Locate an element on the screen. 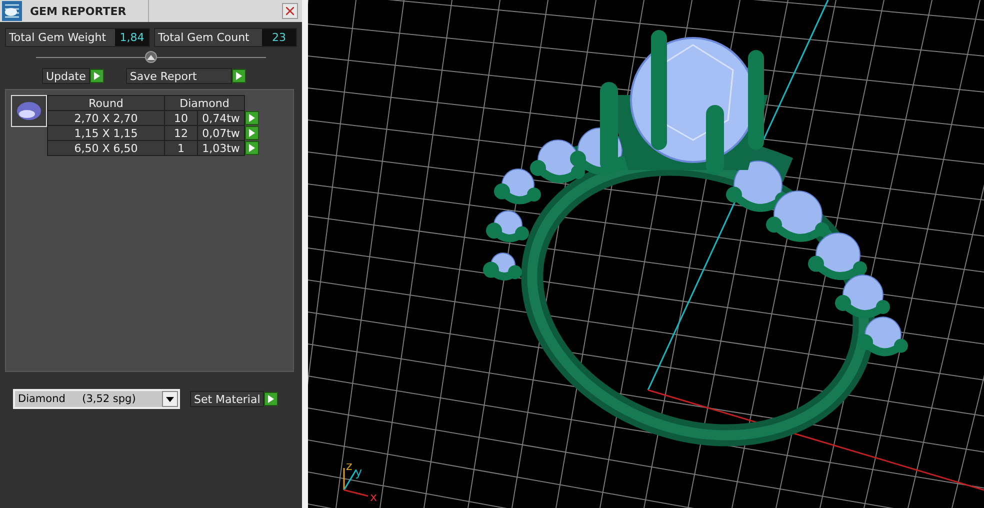  table-cell: 10 is located at coordinates (181, 118).